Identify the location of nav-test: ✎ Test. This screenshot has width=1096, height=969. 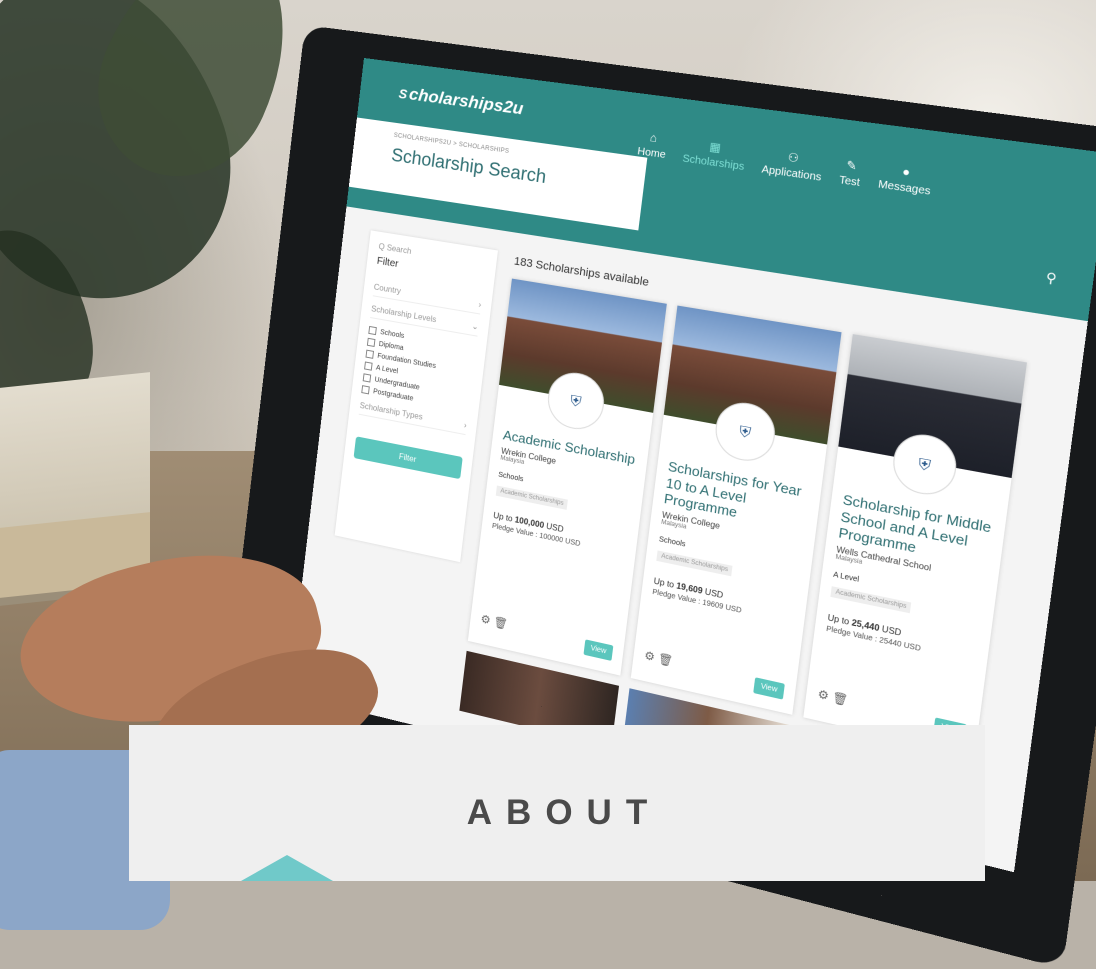
(850, 173).